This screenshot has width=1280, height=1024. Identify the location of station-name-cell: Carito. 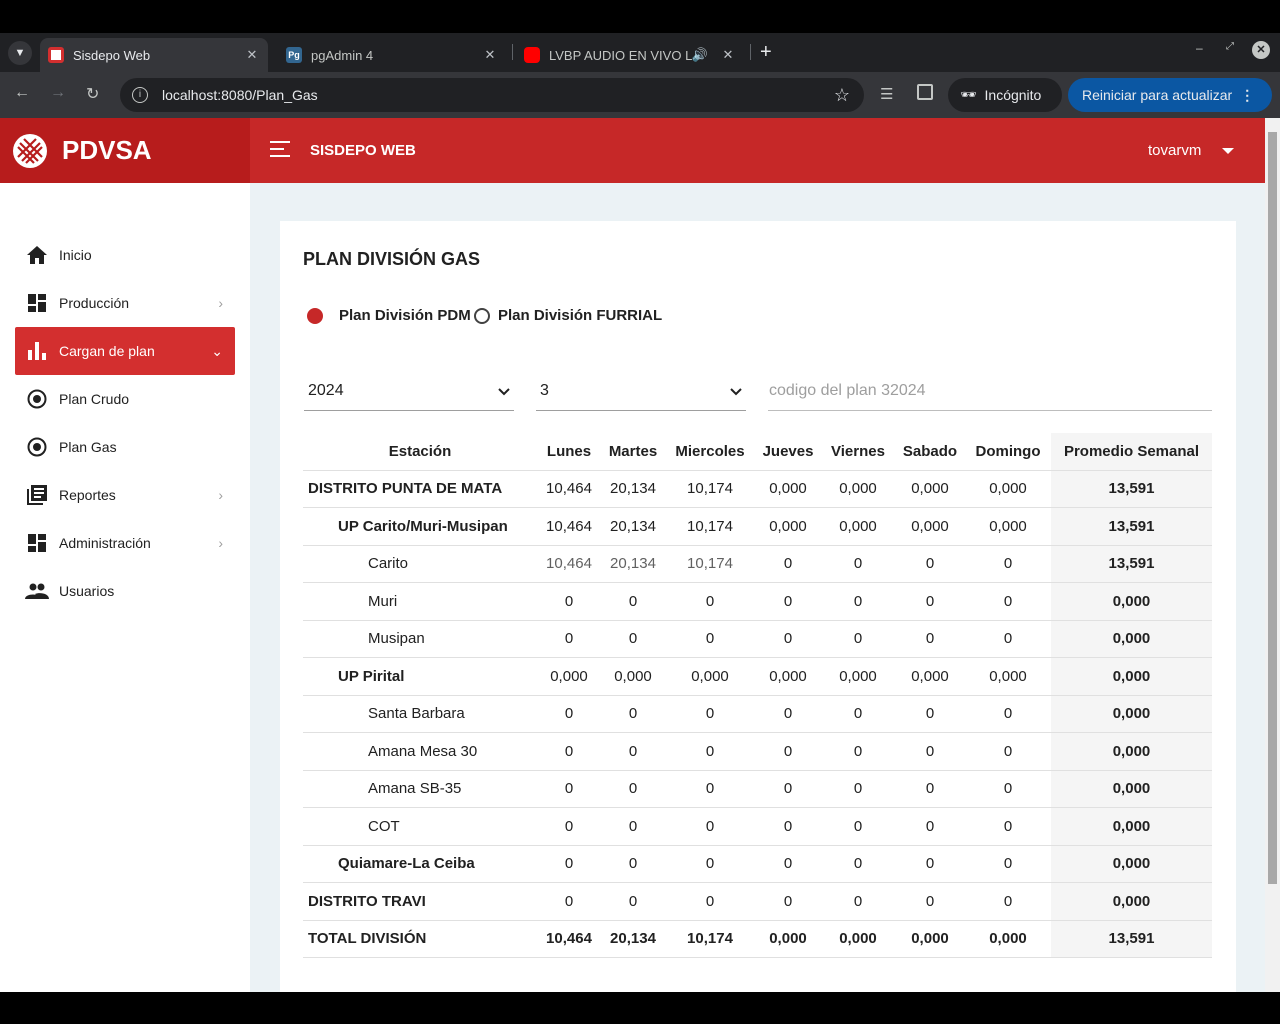
(420, 564).